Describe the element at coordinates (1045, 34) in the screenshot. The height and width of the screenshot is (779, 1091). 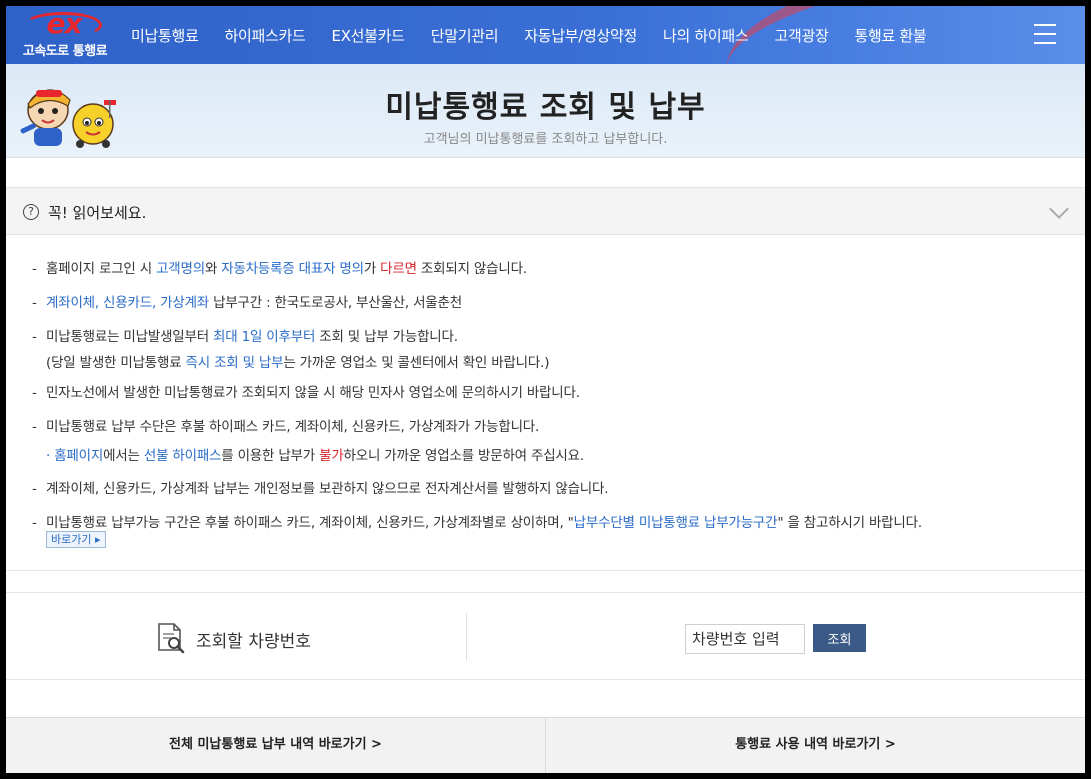
I see `hamburger-menu-icon` at that location.